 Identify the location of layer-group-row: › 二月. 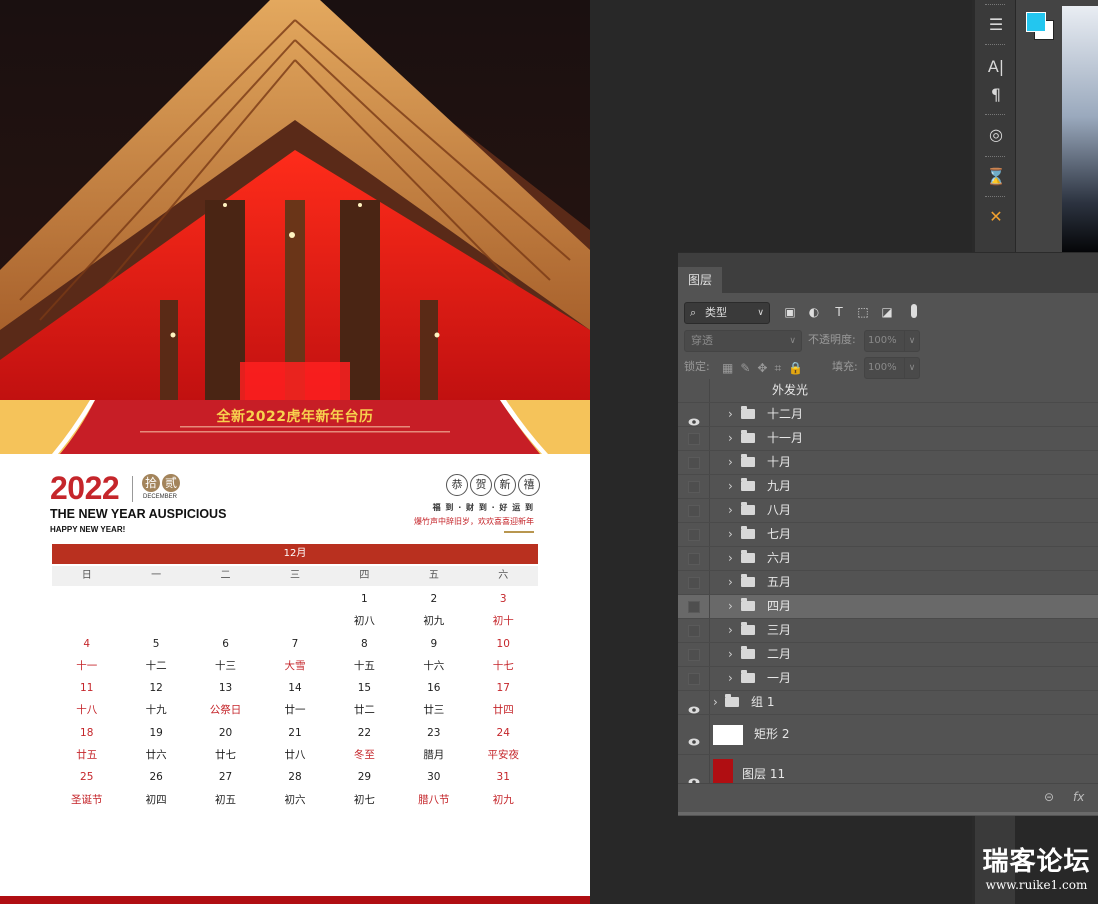
(888, 655).